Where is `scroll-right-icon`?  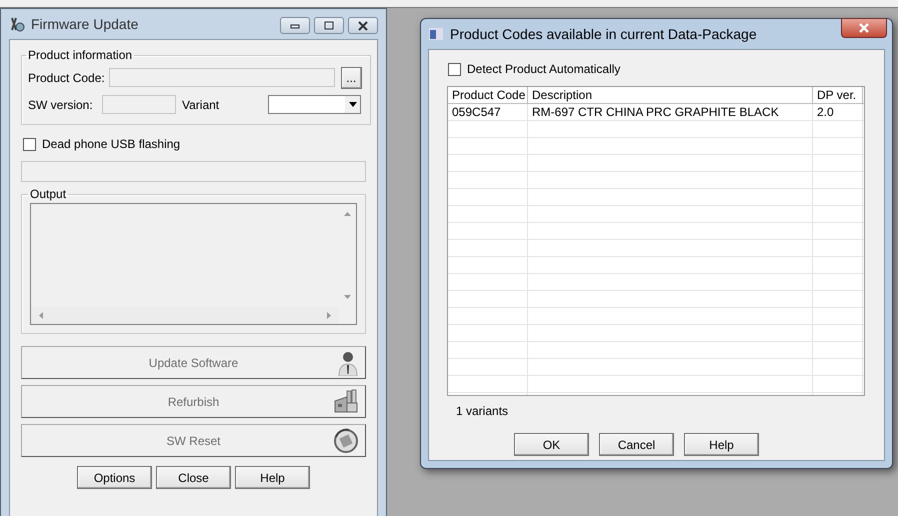
scroll-right-icon is located at coordinates (329, 315).